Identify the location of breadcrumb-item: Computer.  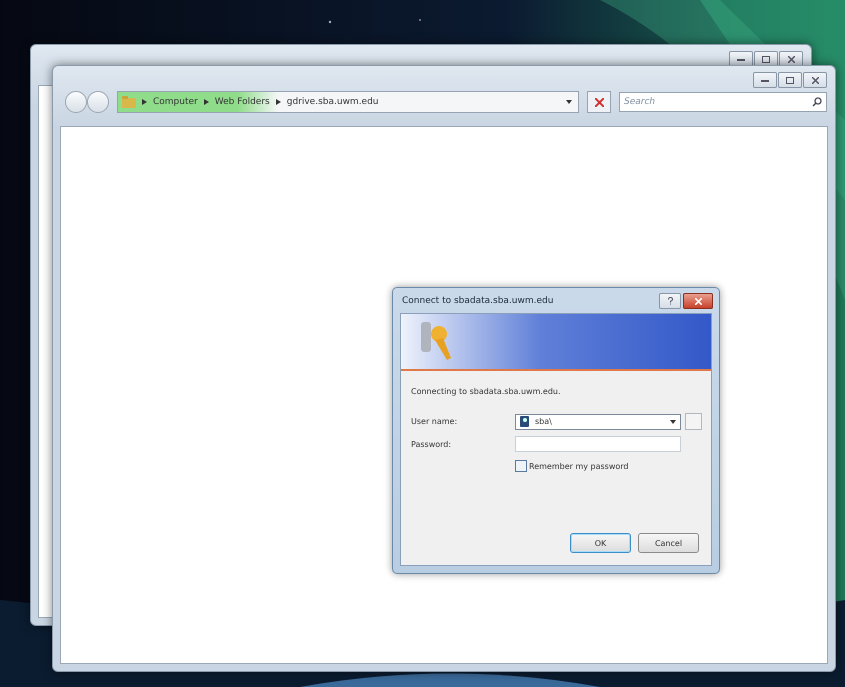
(175, 102).